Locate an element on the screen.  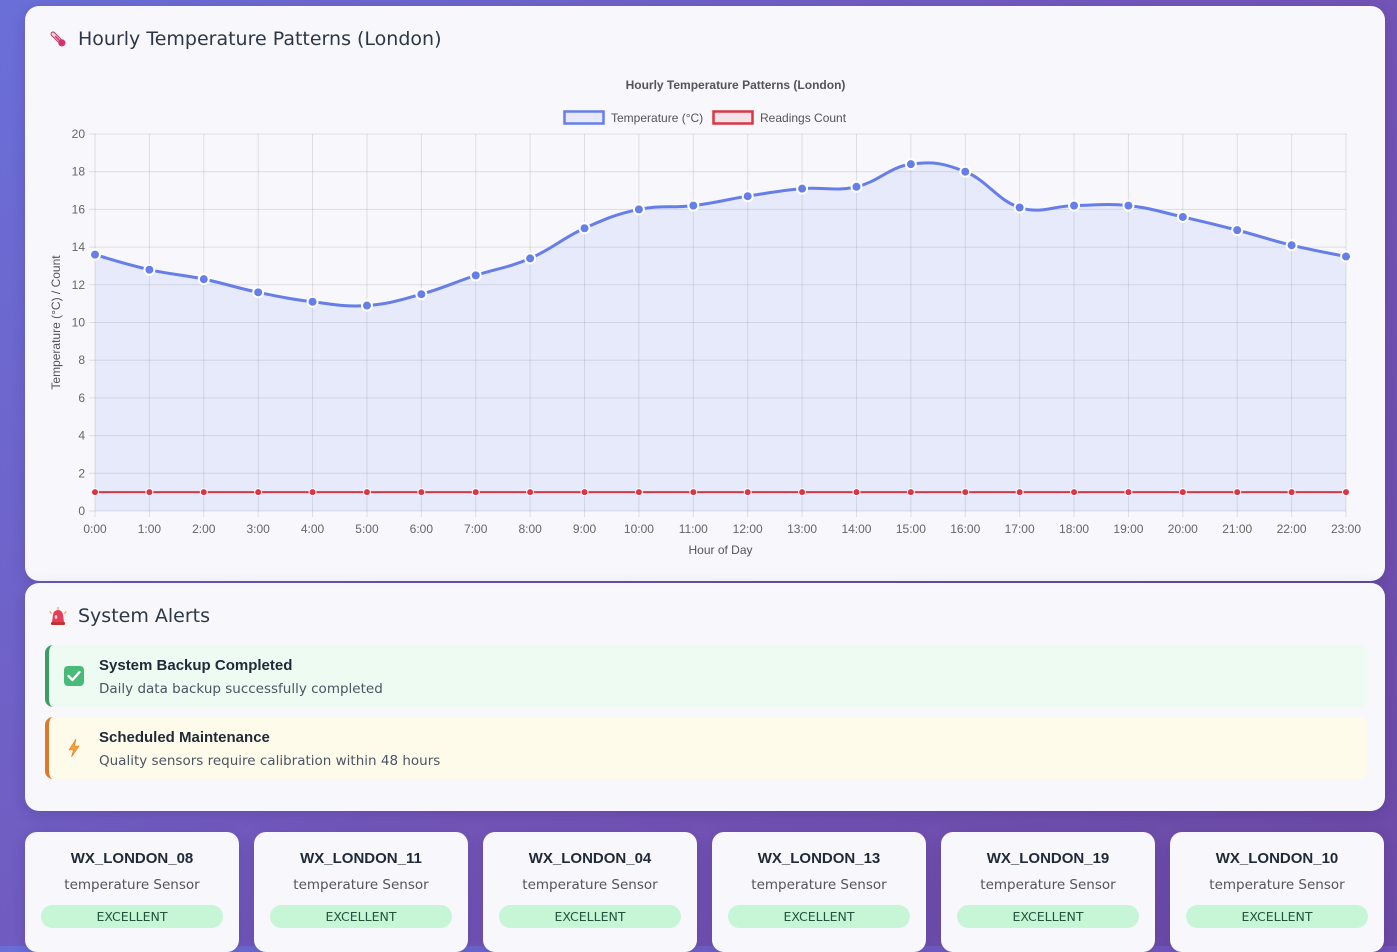
alerts-card-header: System Alerts is located at coordinates (129, 616).